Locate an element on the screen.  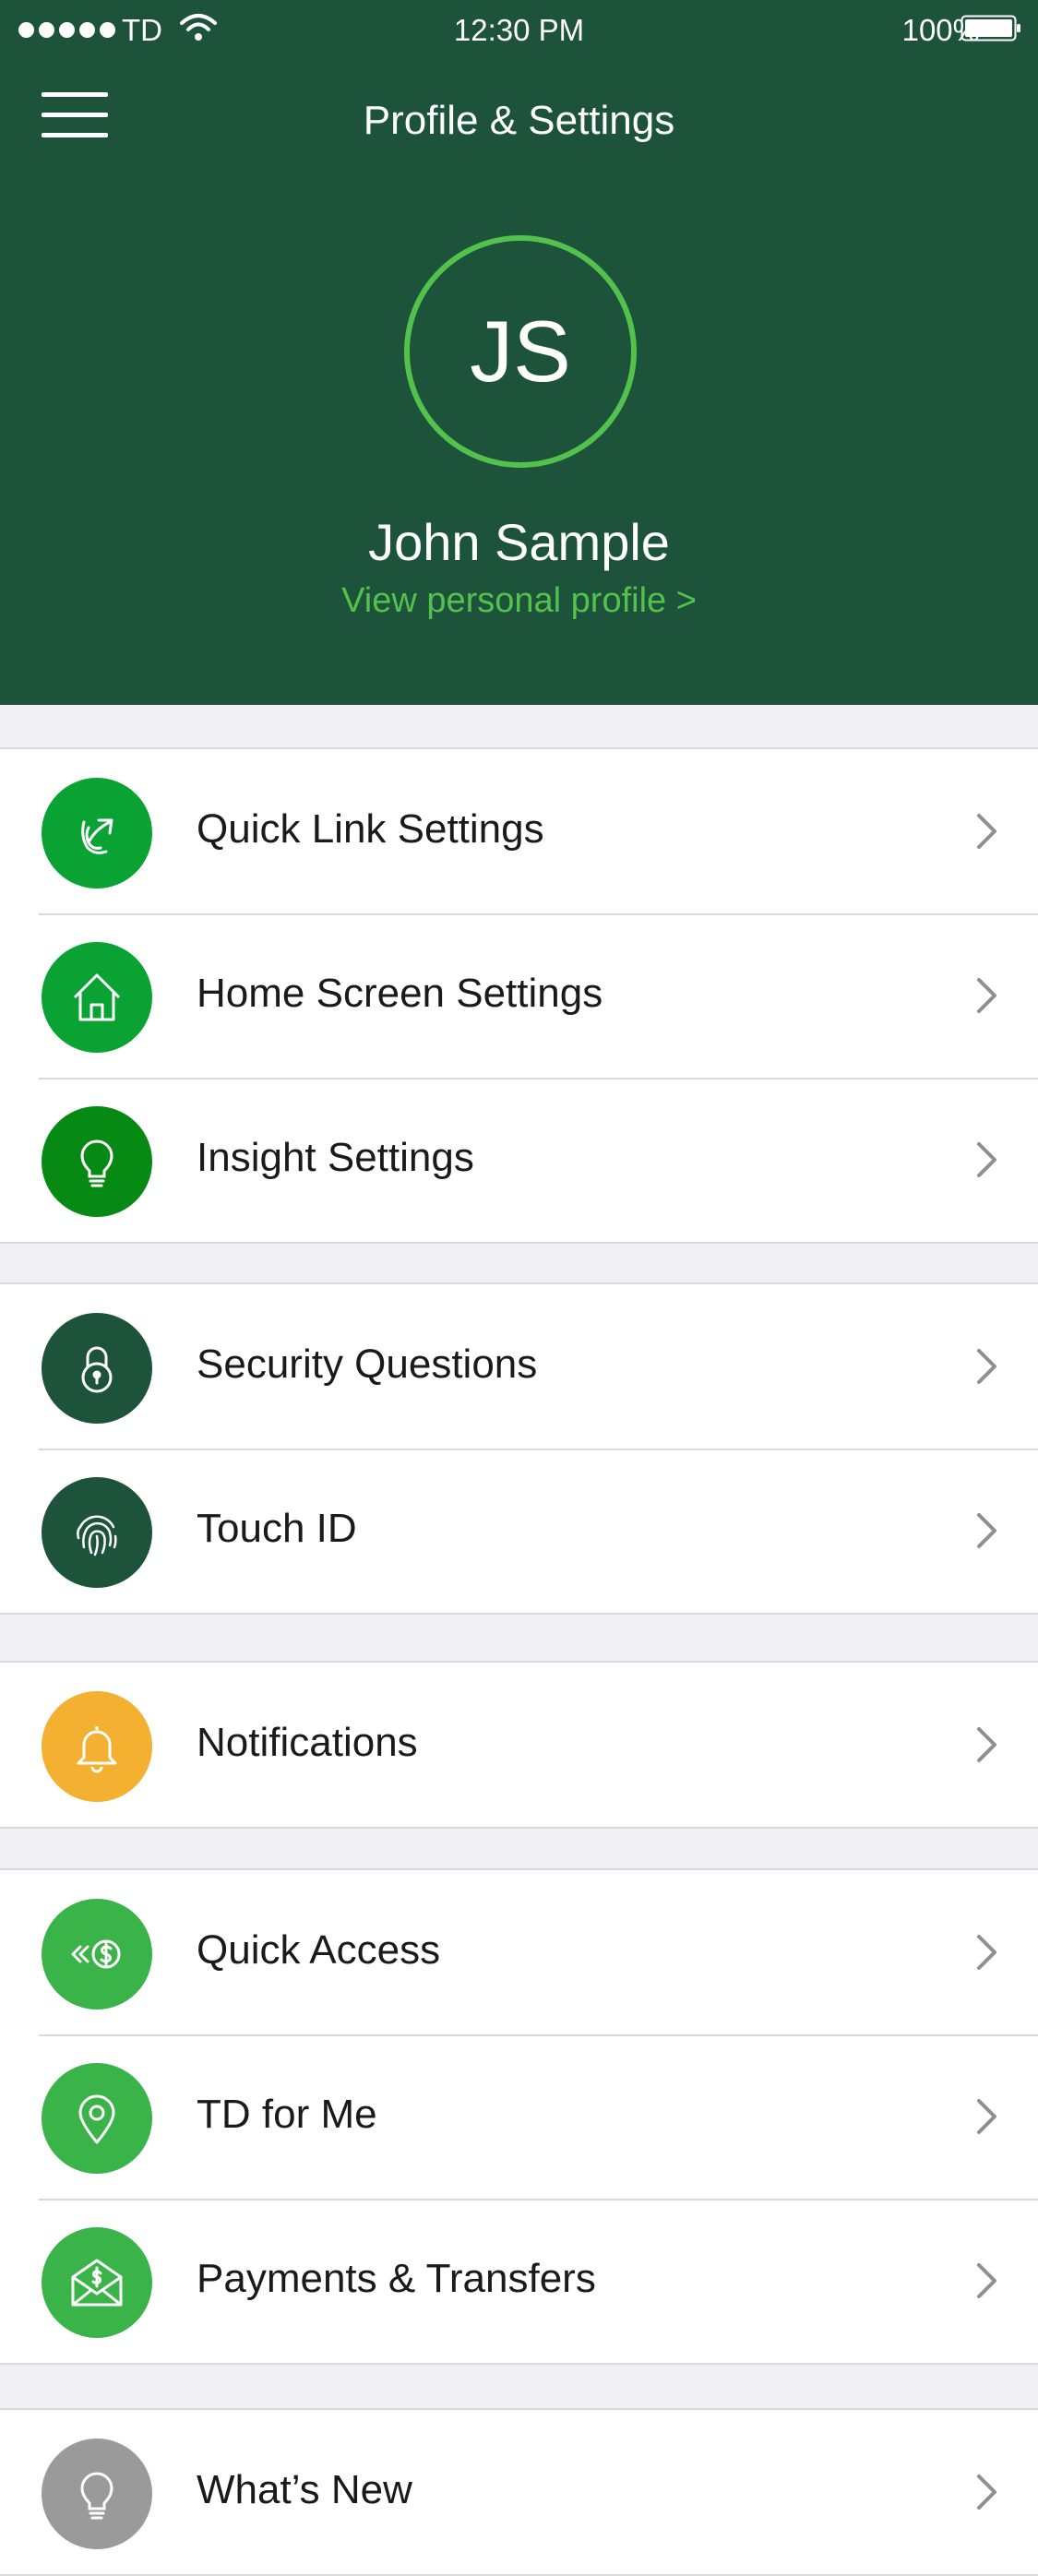
row-label: Touch ID is located at coordinates (277, 1528).